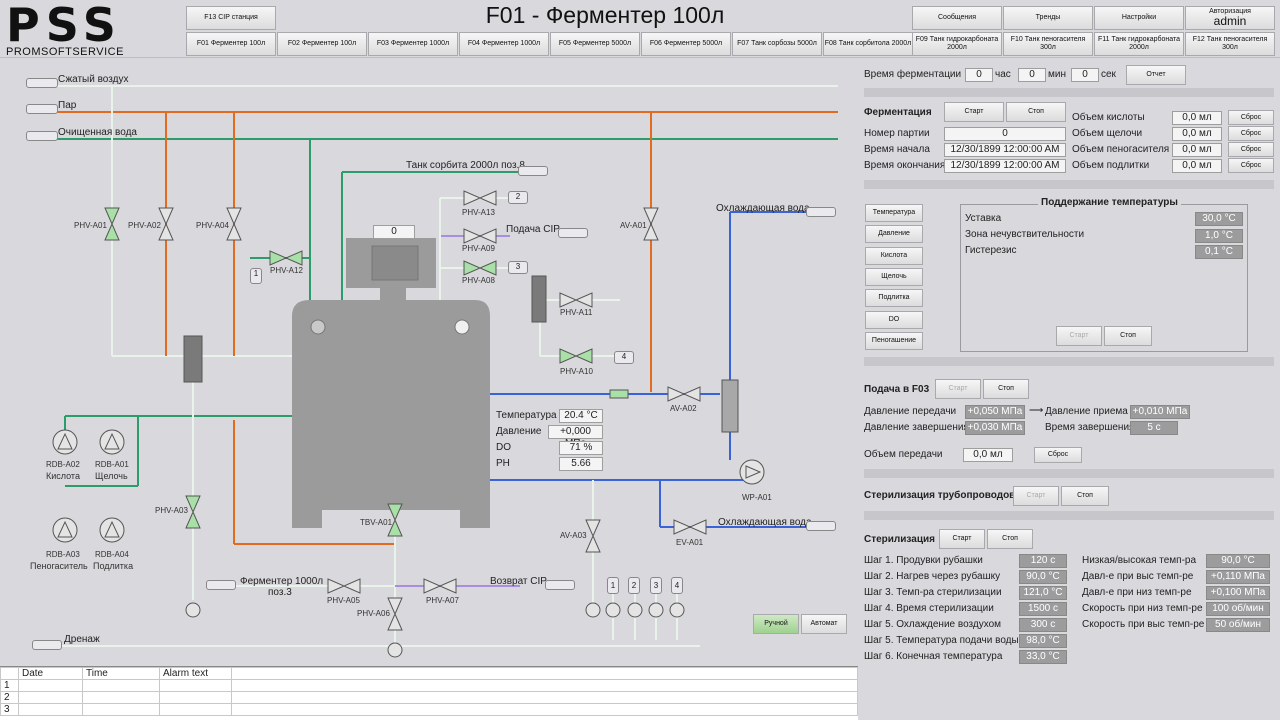 This screenshot has height=720, width=1280. Describe the element at coordinates (1154, 428) in the screenshot. I see `end-time2-value: 5 с` at that location.